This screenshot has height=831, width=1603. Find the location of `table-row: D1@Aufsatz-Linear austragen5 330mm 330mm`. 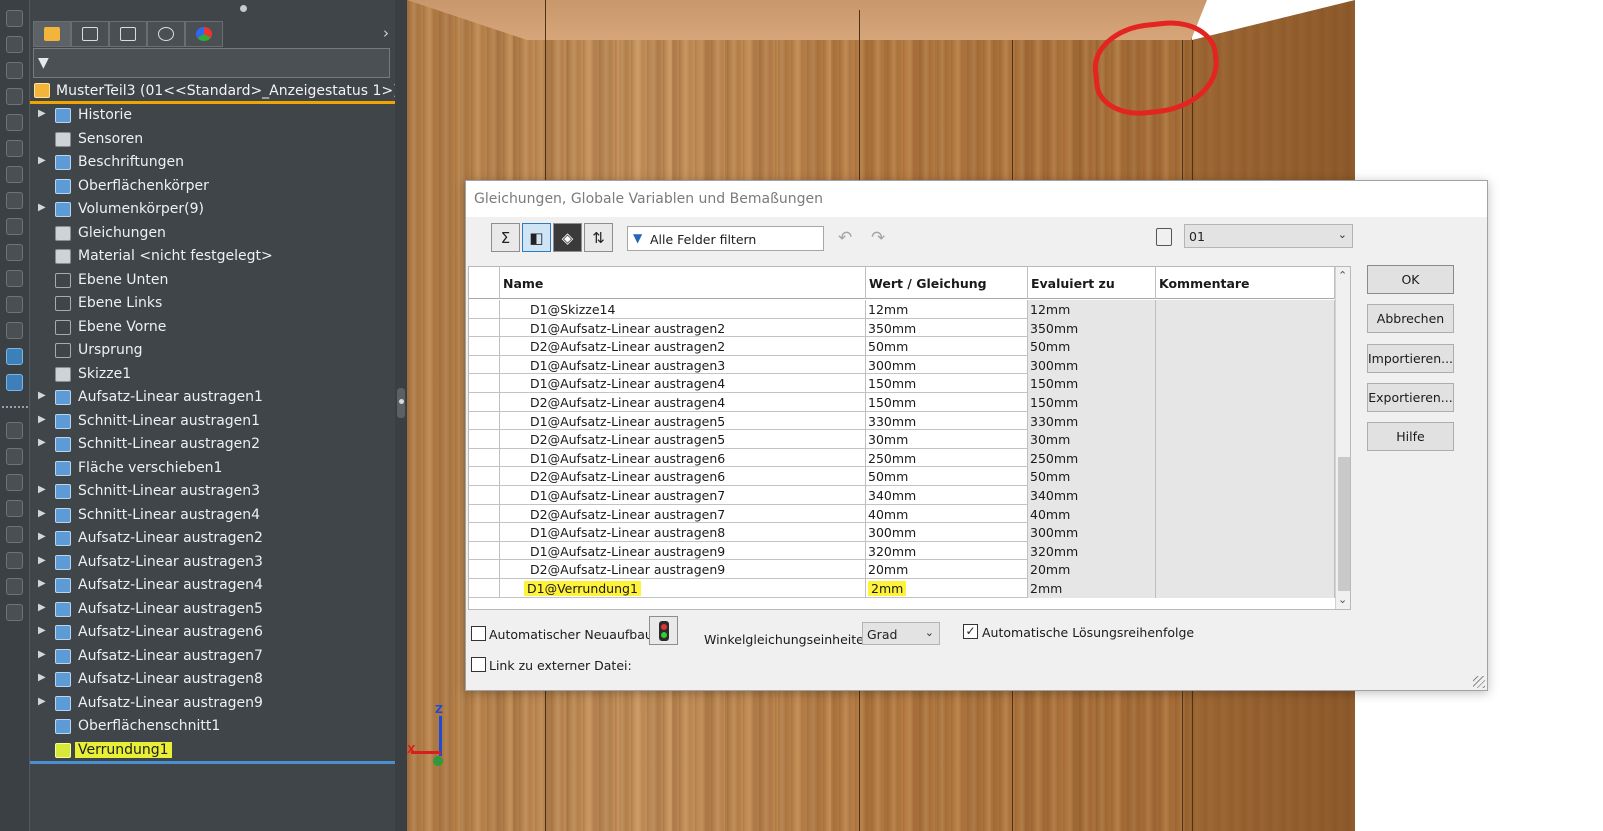

table-row: D1@Aufsatz-Linear austragen5 330mm 330mm is located at coordinates (902, 421).